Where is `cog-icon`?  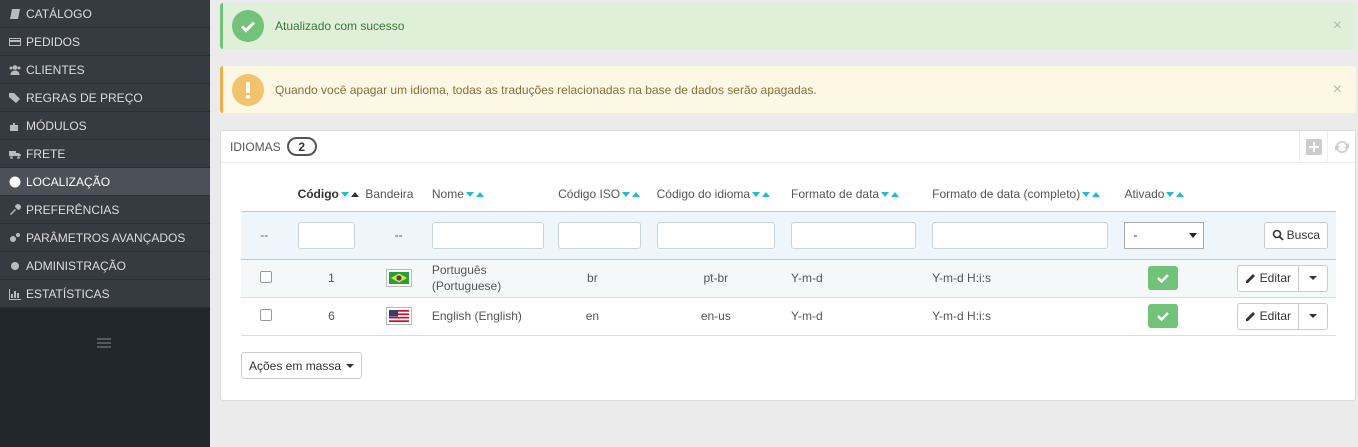 cog-icon is located at coordinates (15, 266).